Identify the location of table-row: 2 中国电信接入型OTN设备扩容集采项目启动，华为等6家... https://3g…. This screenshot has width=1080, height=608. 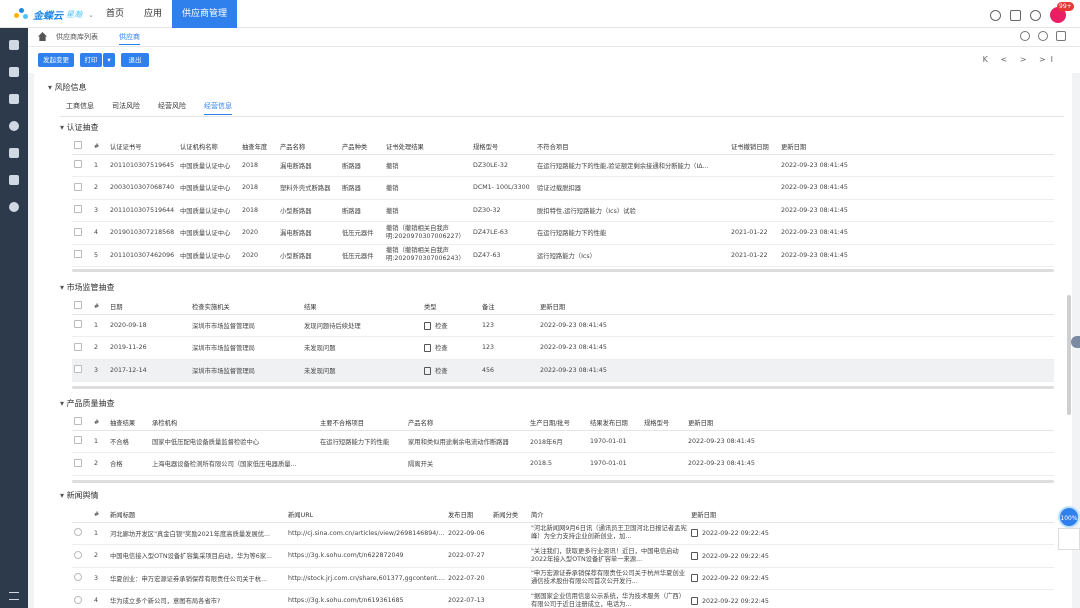
(563, 556).